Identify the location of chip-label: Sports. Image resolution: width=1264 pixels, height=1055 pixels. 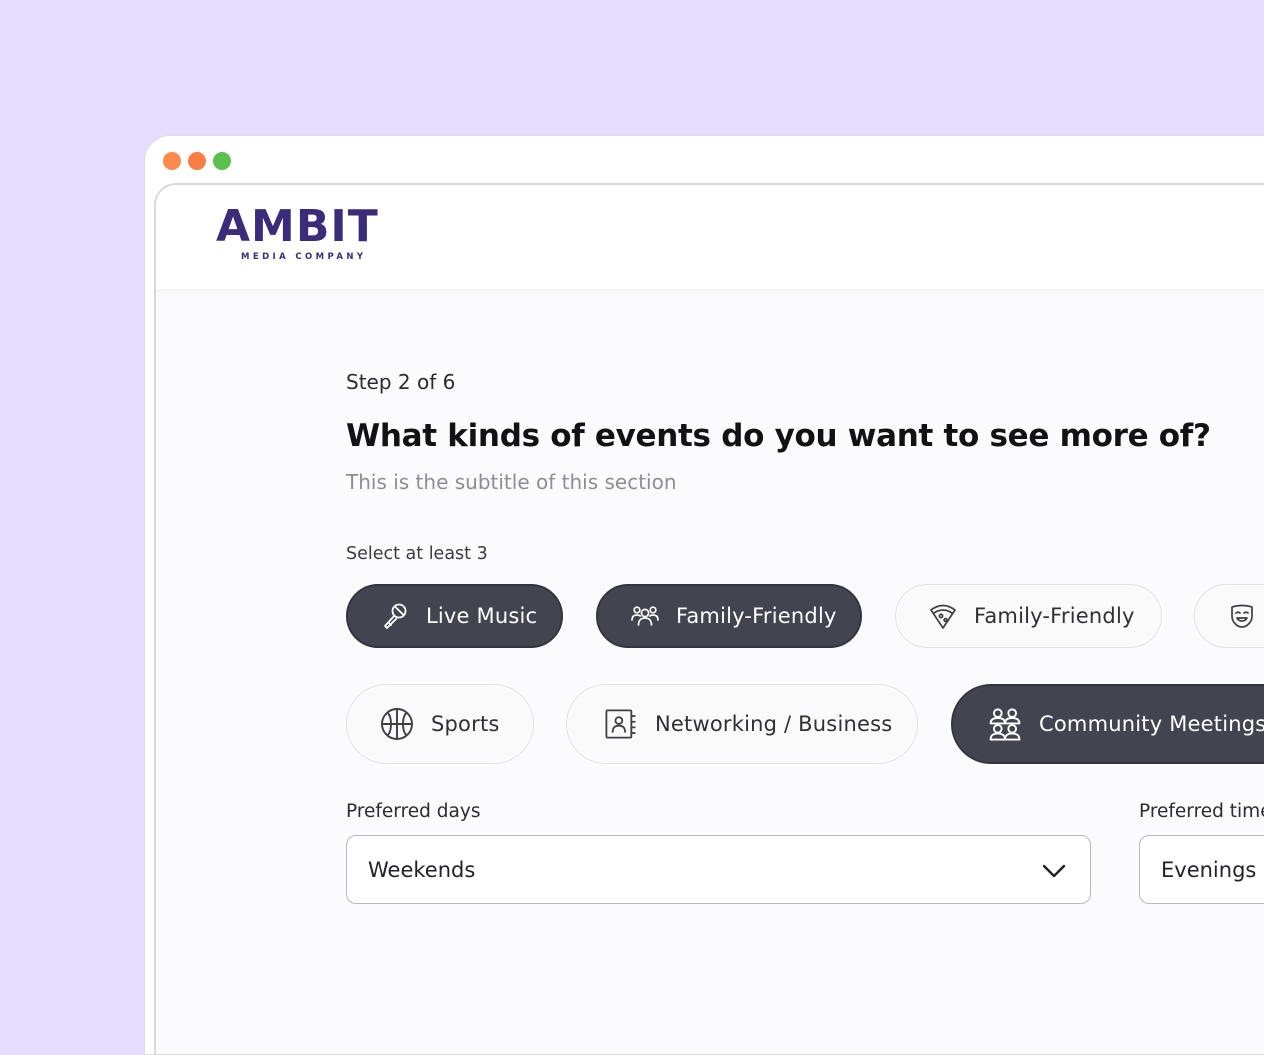
(465, 724).